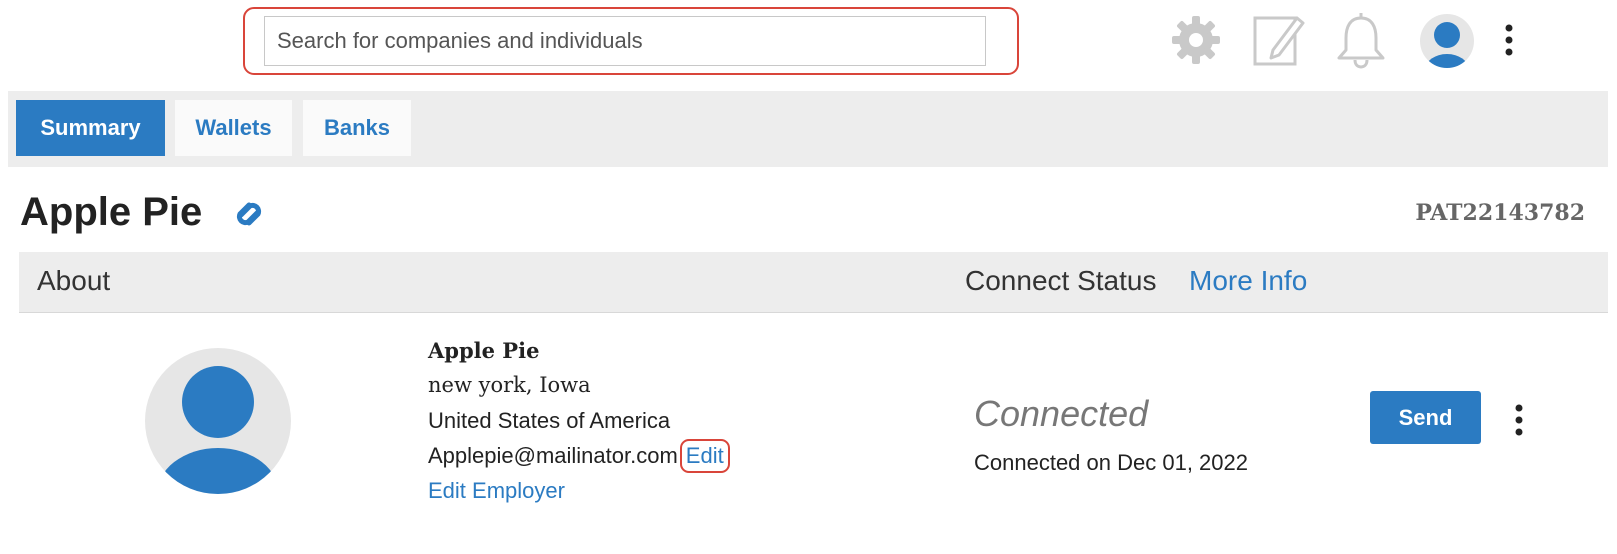  I want to click on more-info-link: More Info, so click(1248, 281).